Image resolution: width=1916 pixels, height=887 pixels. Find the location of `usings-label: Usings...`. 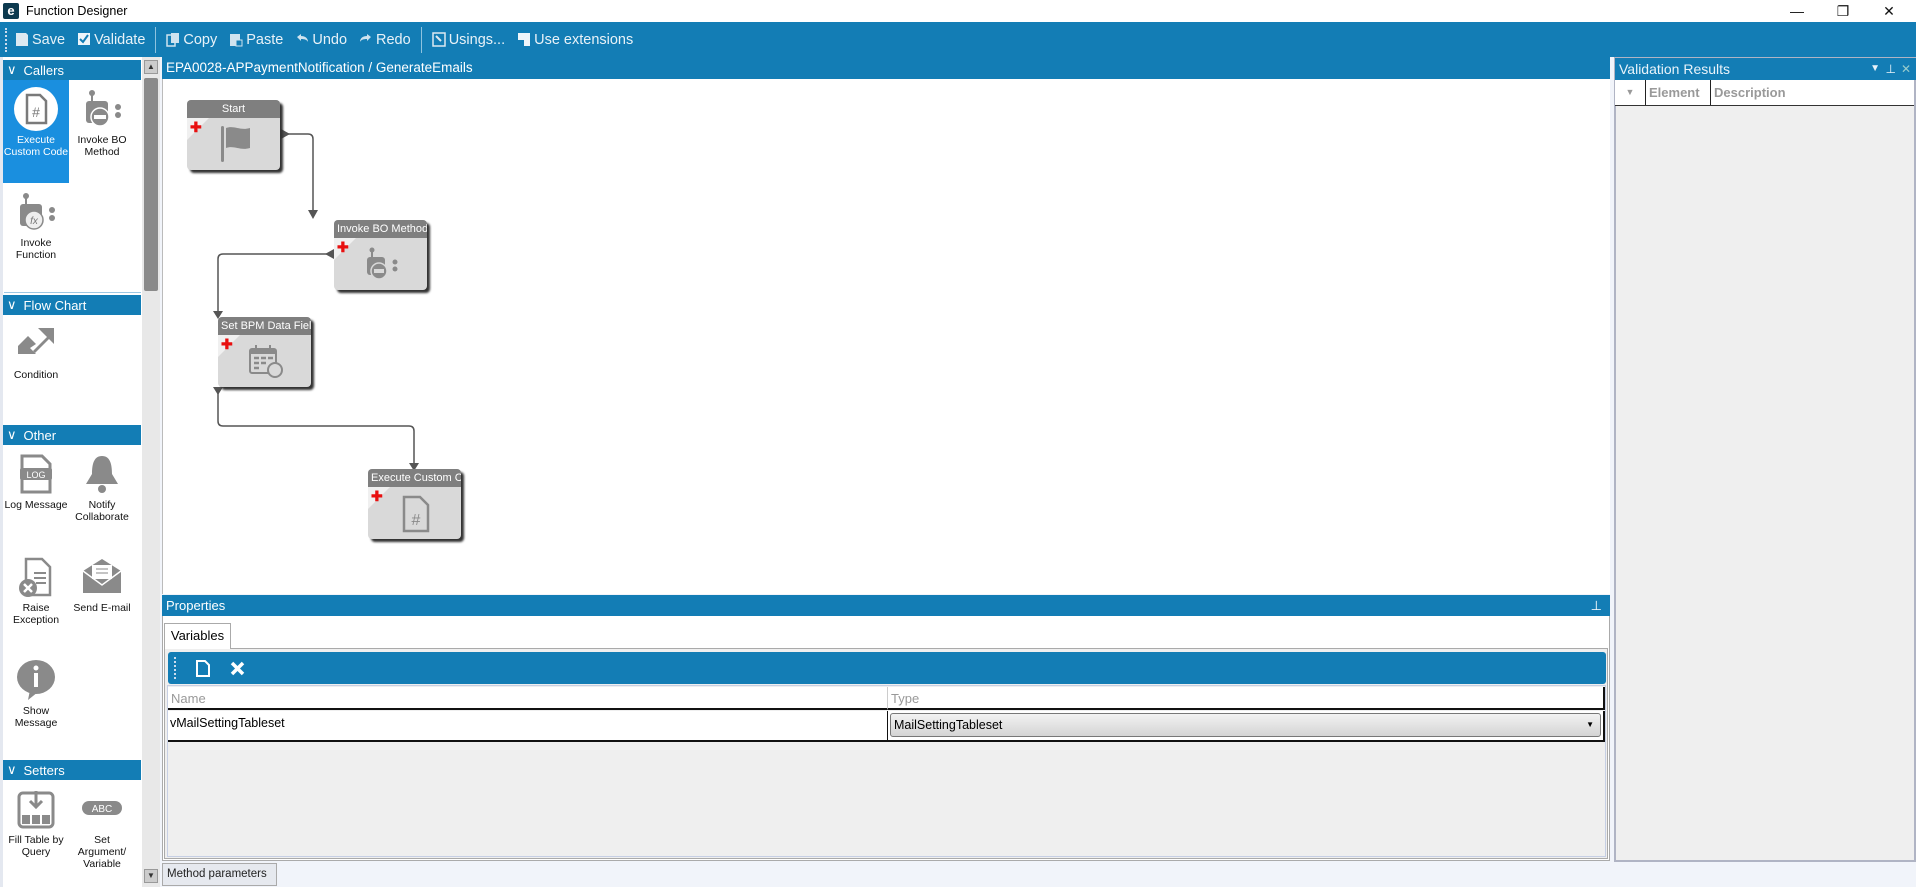

usings-label: Usings... is located at coordinates (477, 39).